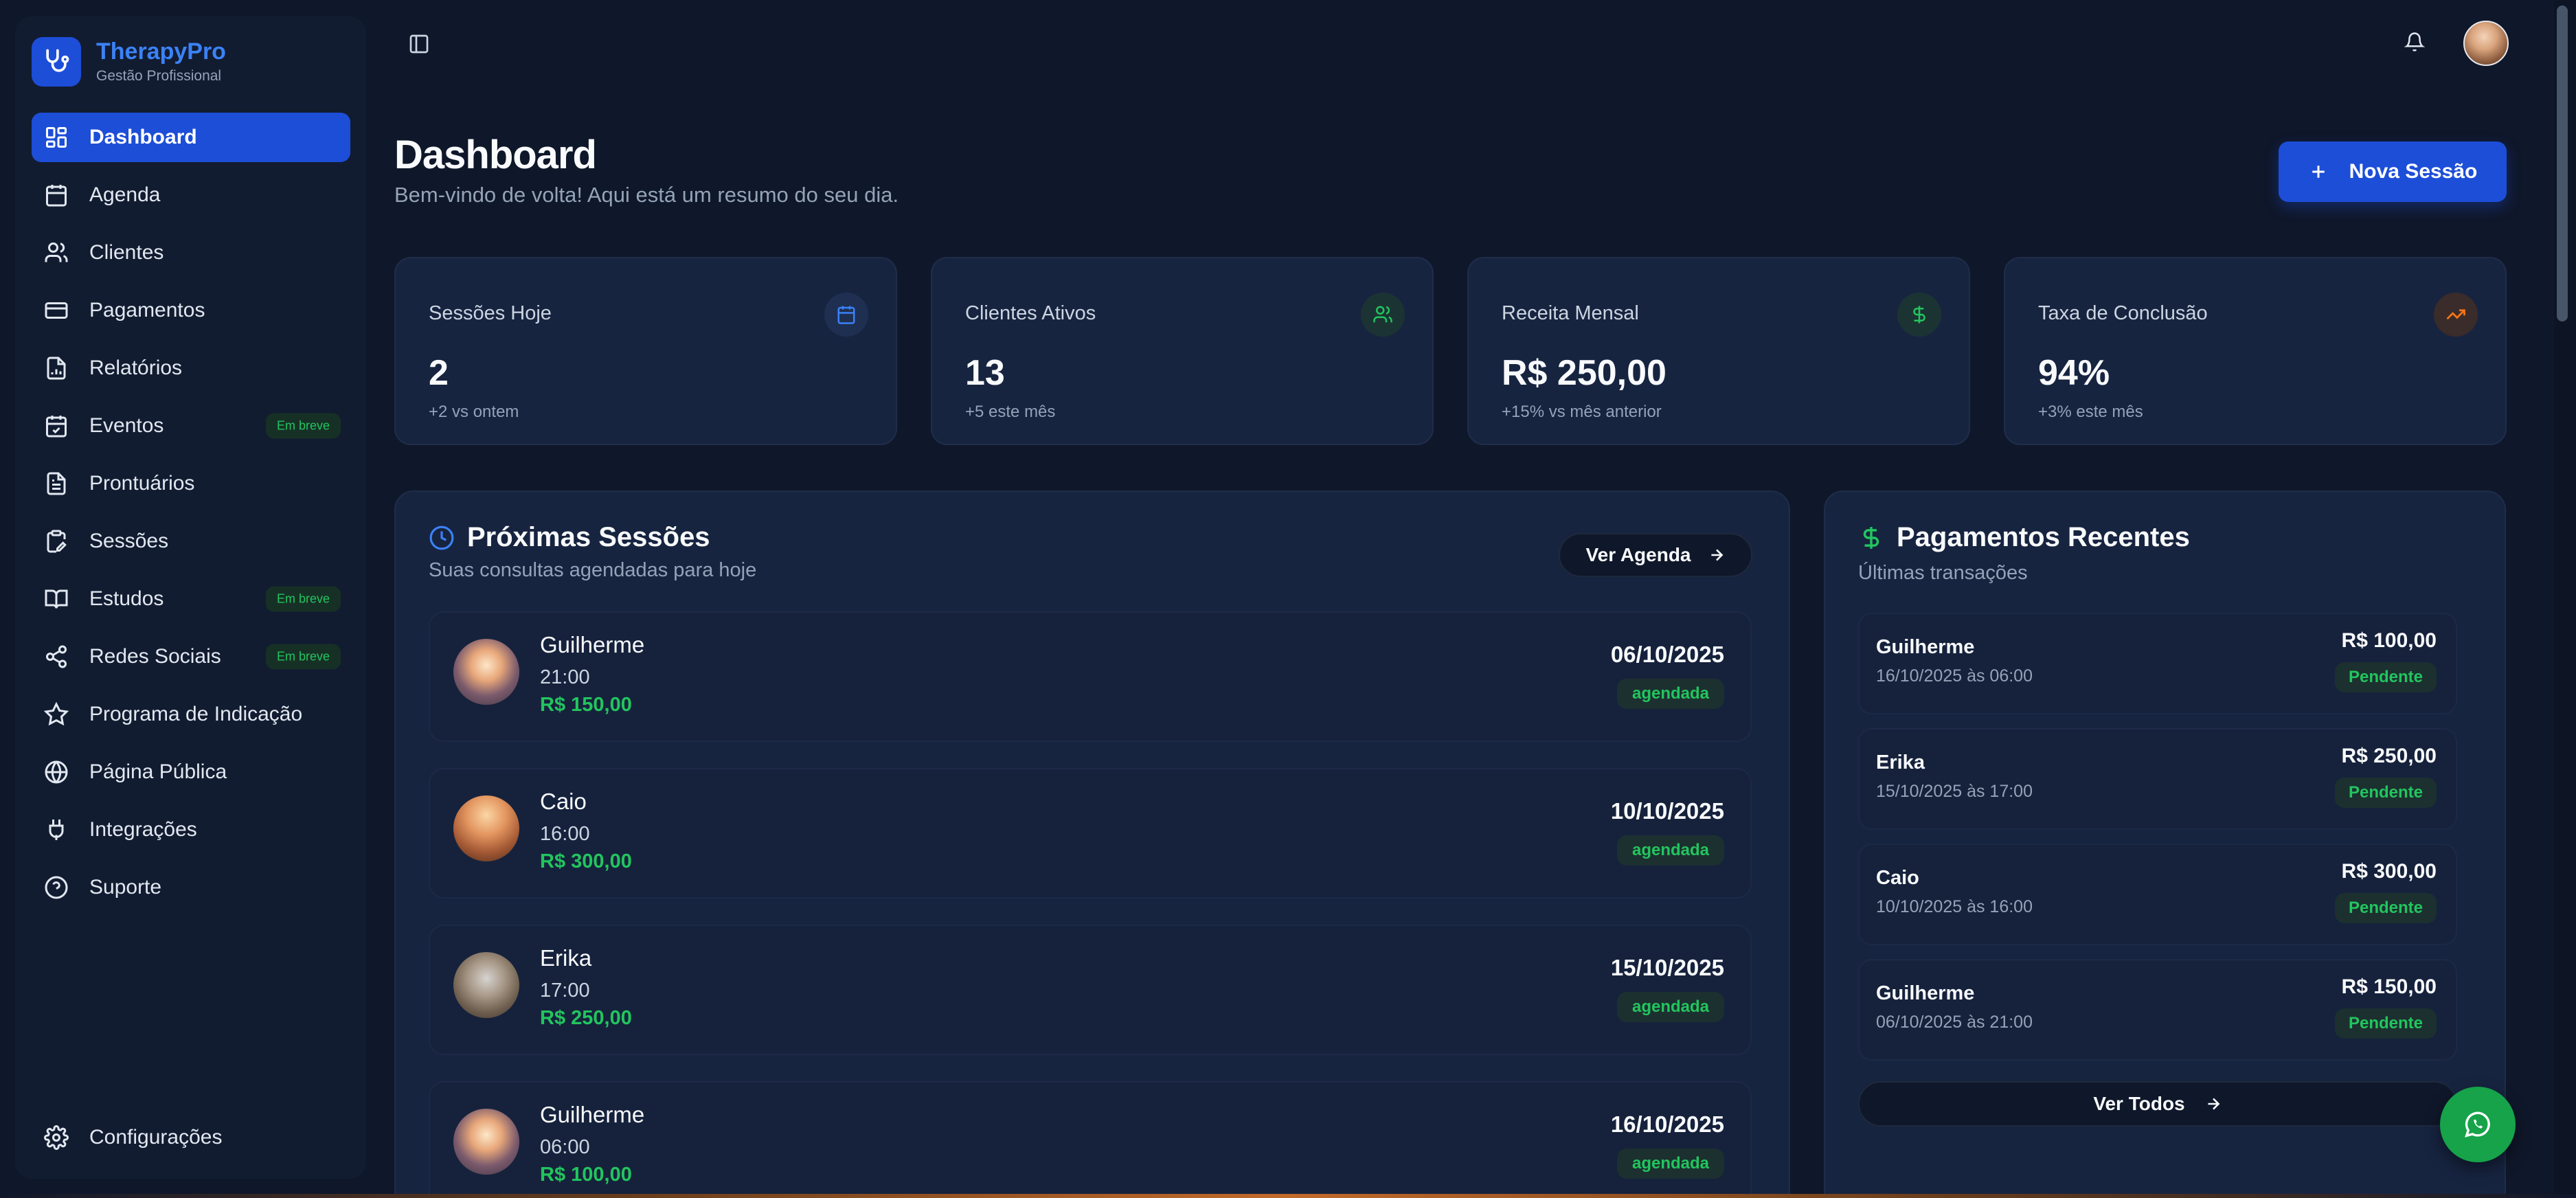 This screenshot has width=2576, height=1198. Describe the element at coordinates (1288, 1196) in the screenshot. I see `bottom-edge-strip` at that location.